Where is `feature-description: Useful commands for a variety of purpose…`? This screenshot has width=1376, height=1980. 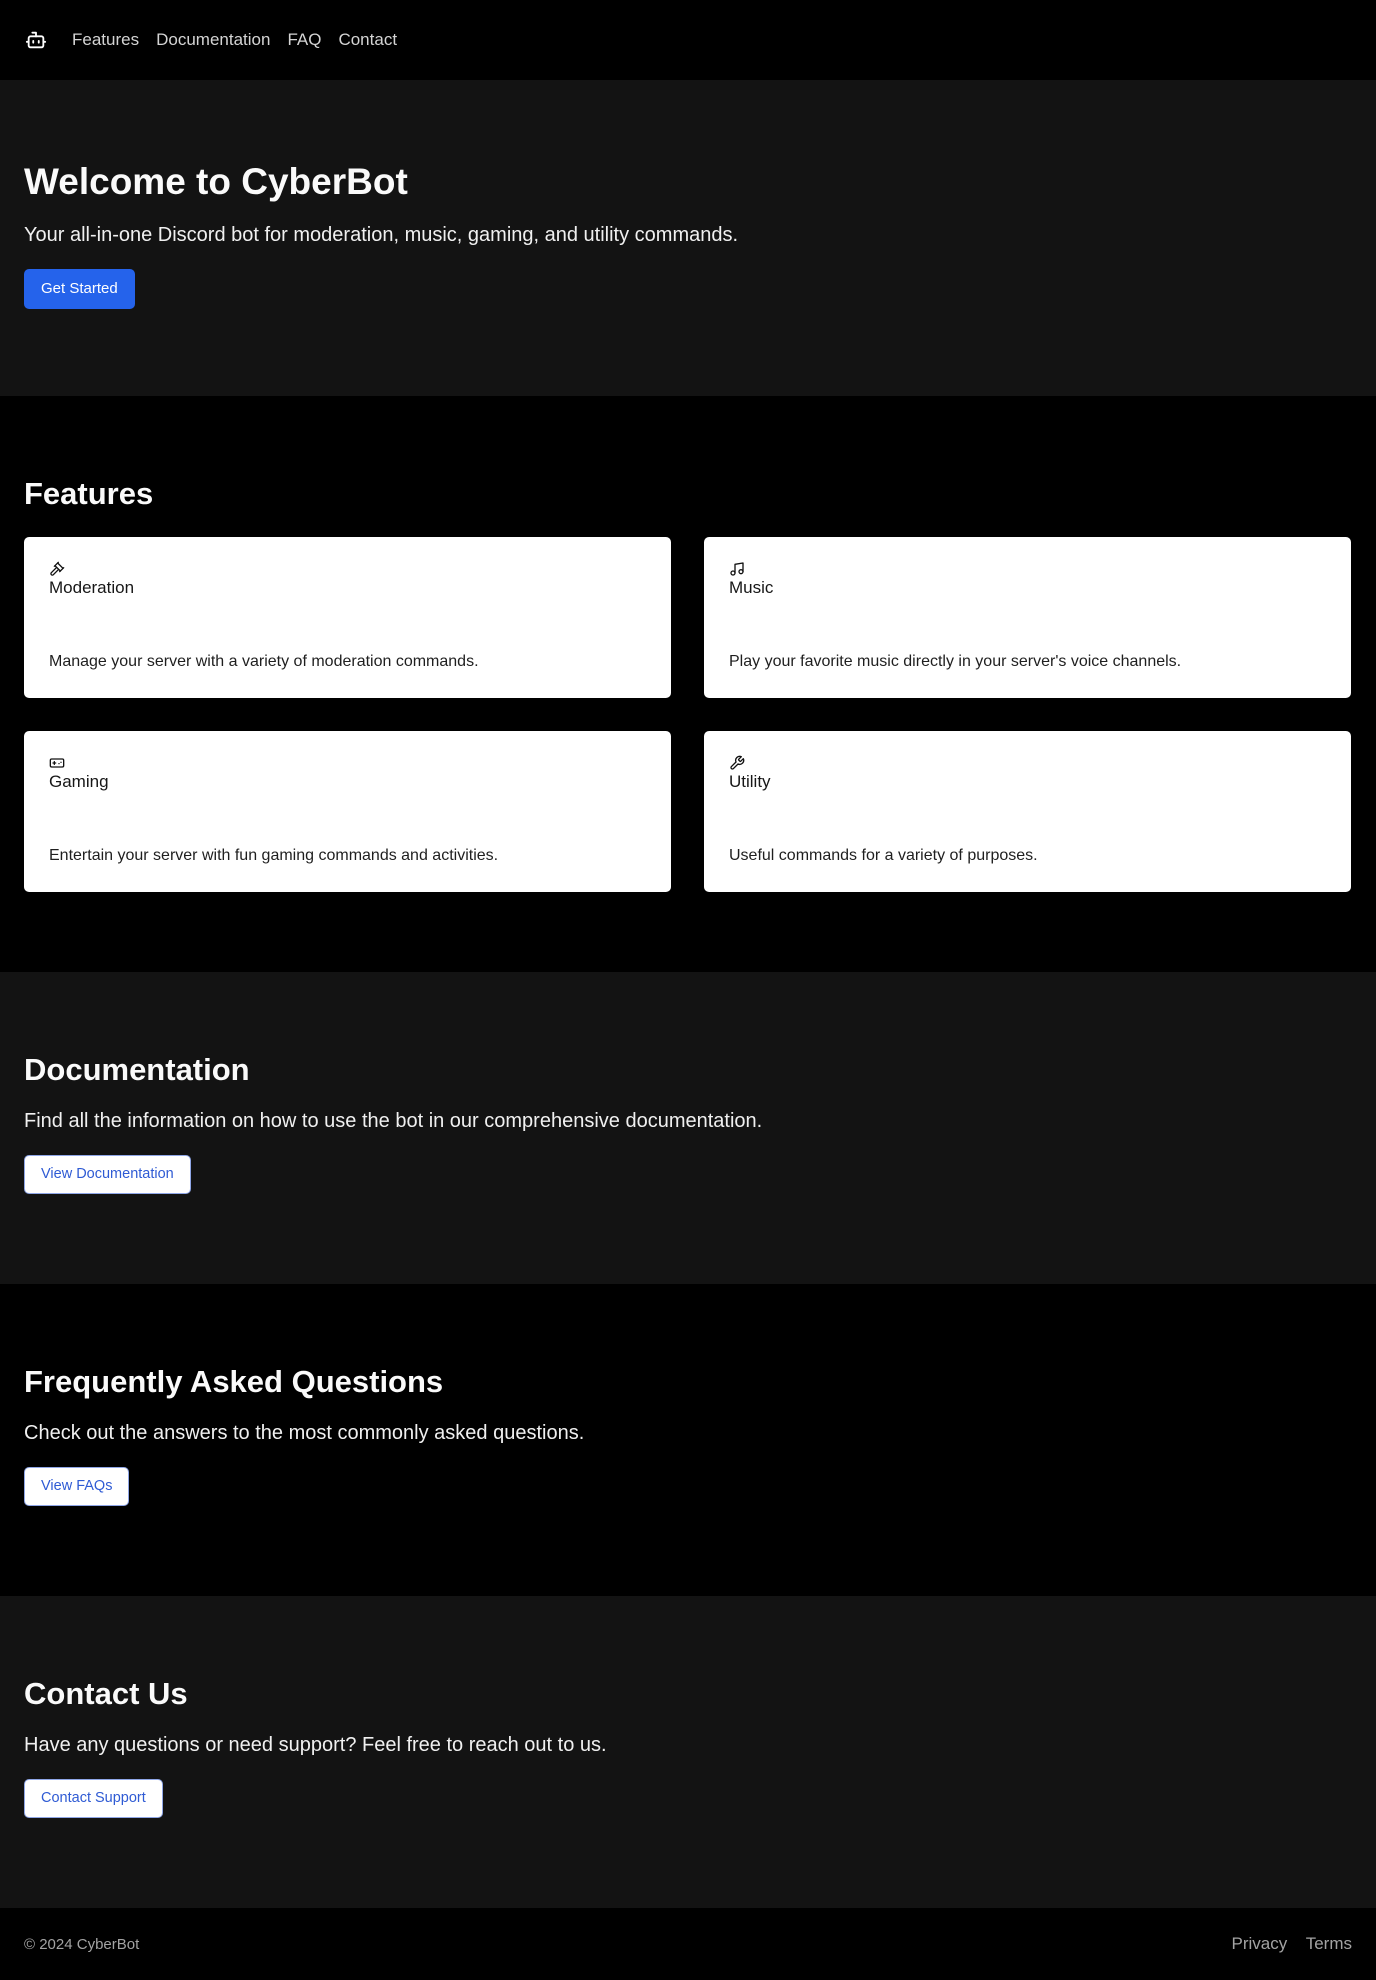 feature-description: Useful commands for a variety of purpose… is located at coordinates (883, 855).